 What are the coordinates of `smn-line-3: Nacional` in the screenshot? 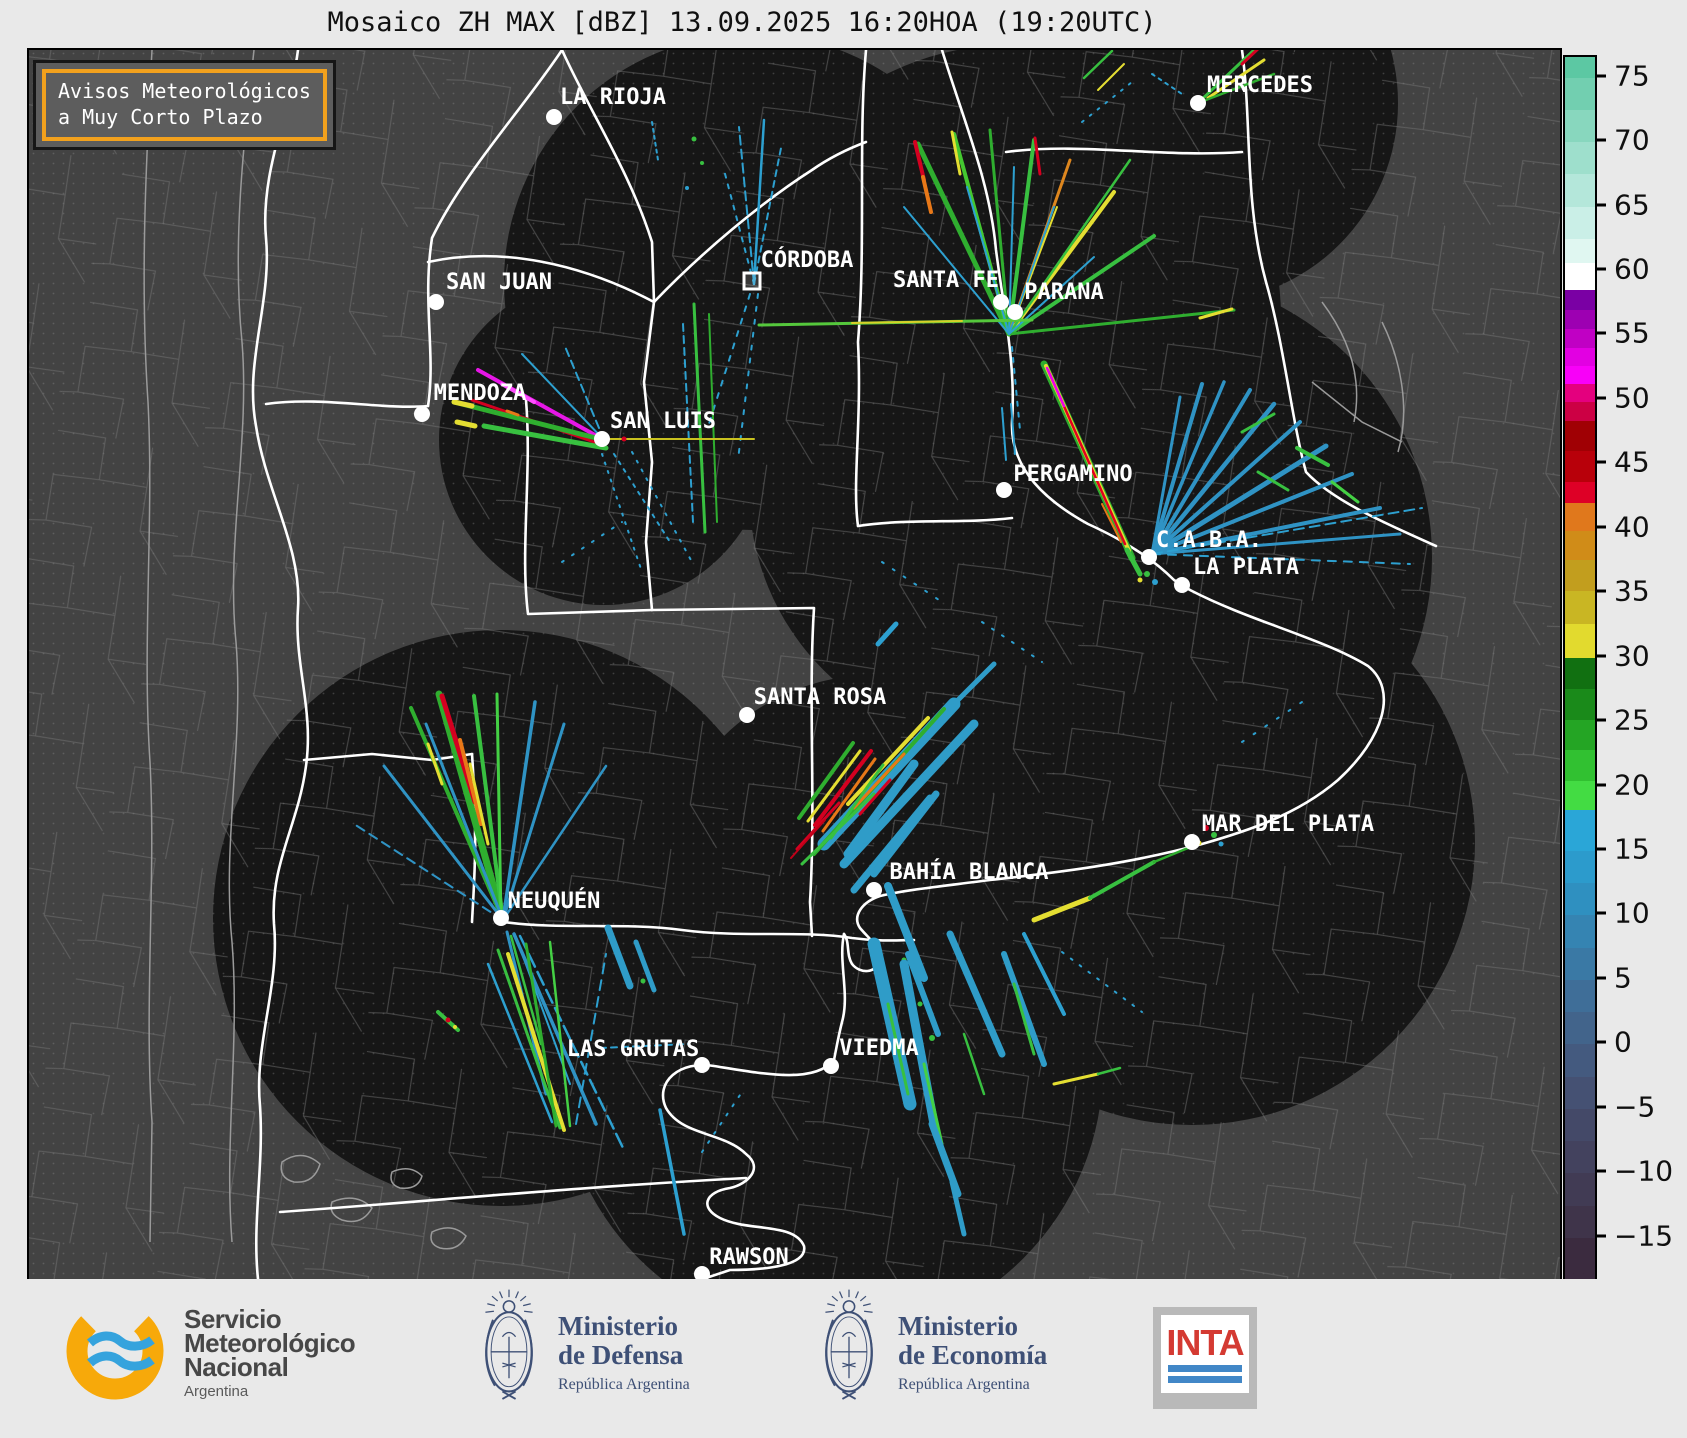 It's located at (236, 1367).